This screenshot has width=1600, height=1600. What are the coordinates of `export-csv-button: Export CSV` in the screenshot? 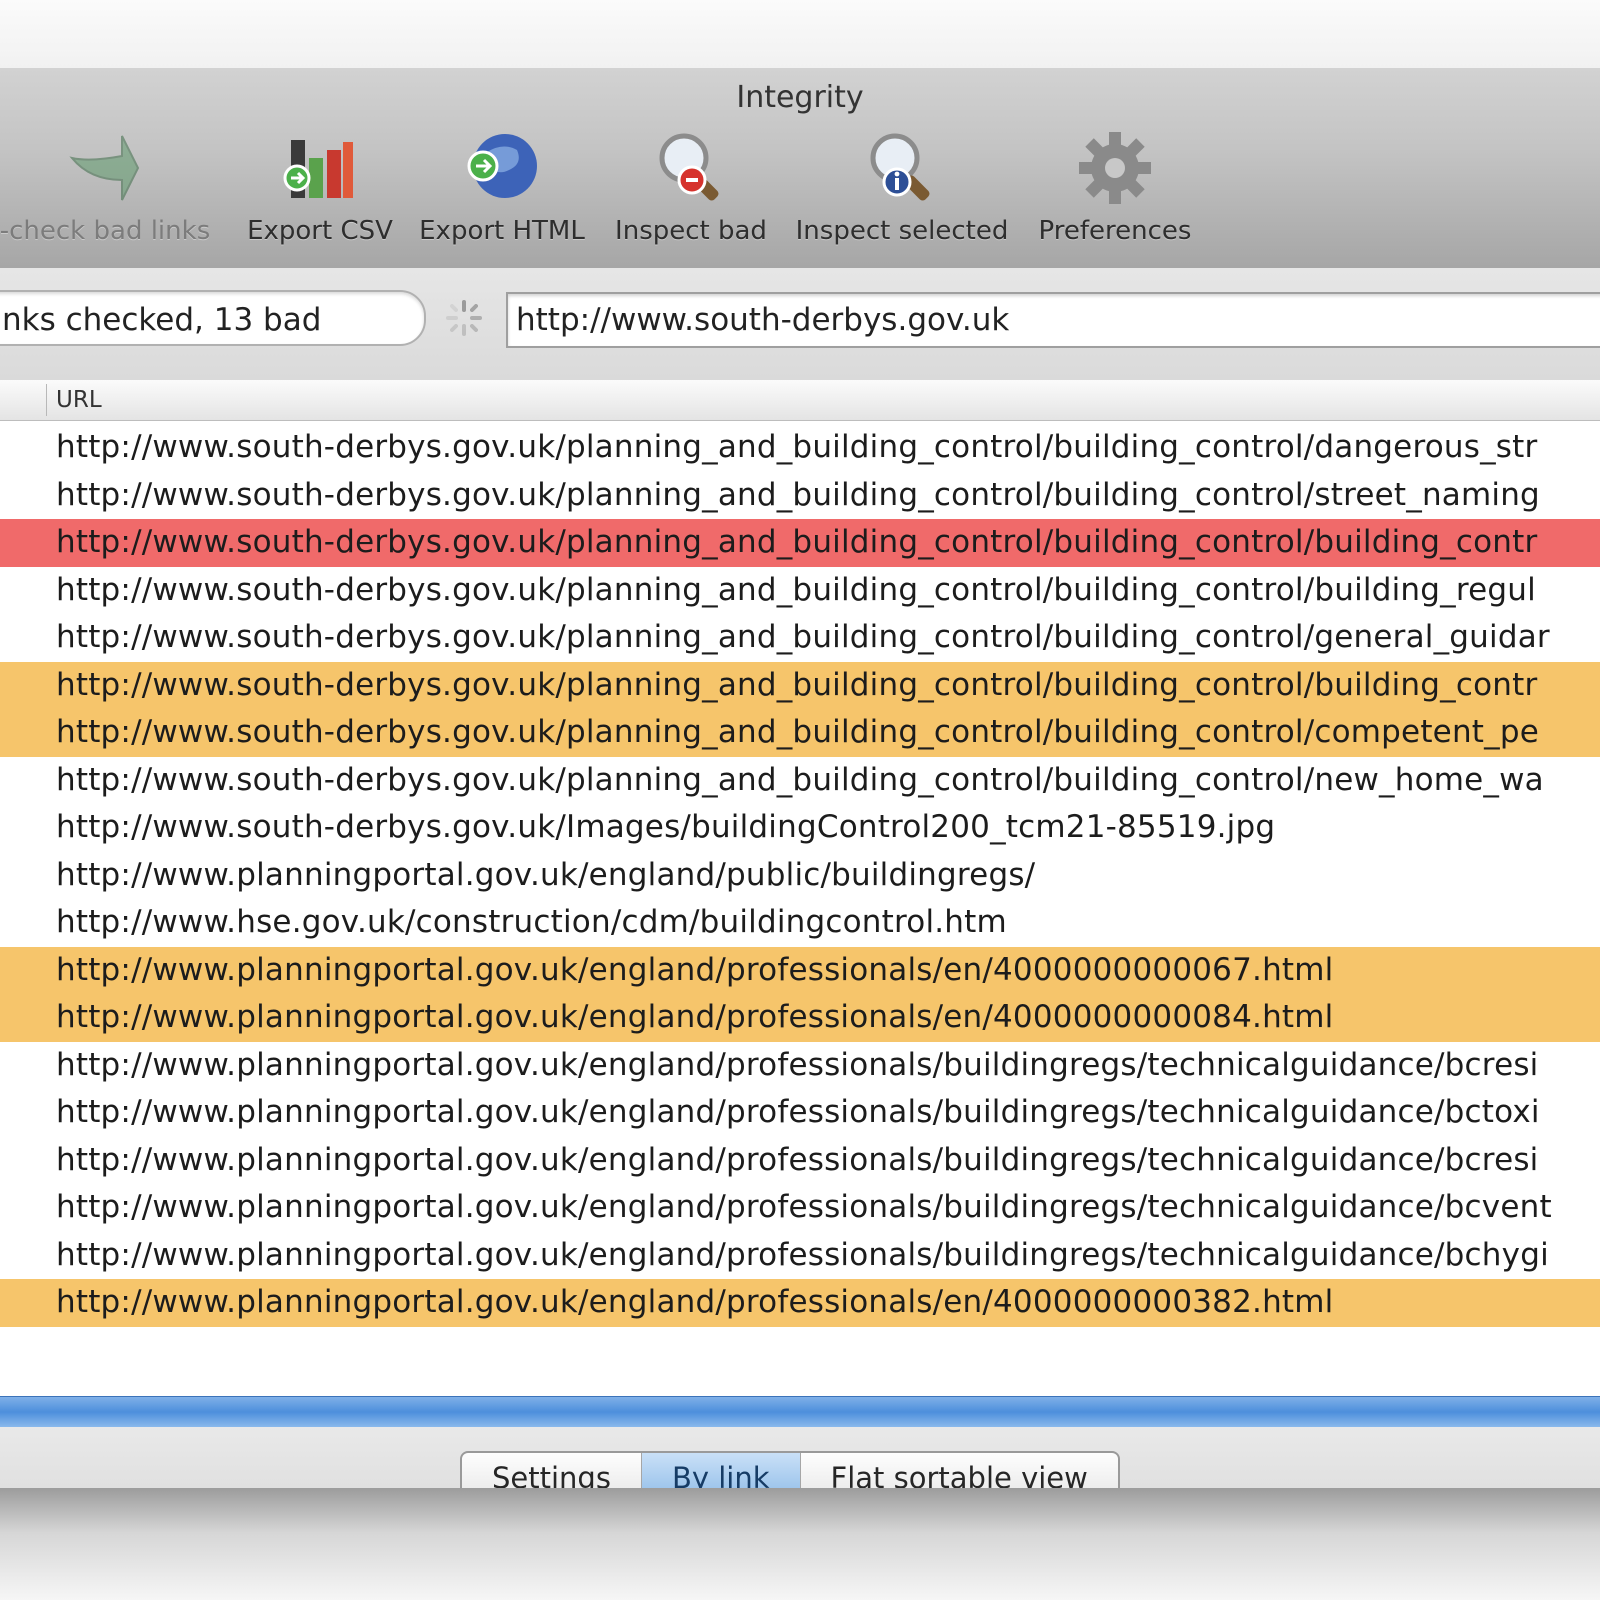 It's located at (320, 193).